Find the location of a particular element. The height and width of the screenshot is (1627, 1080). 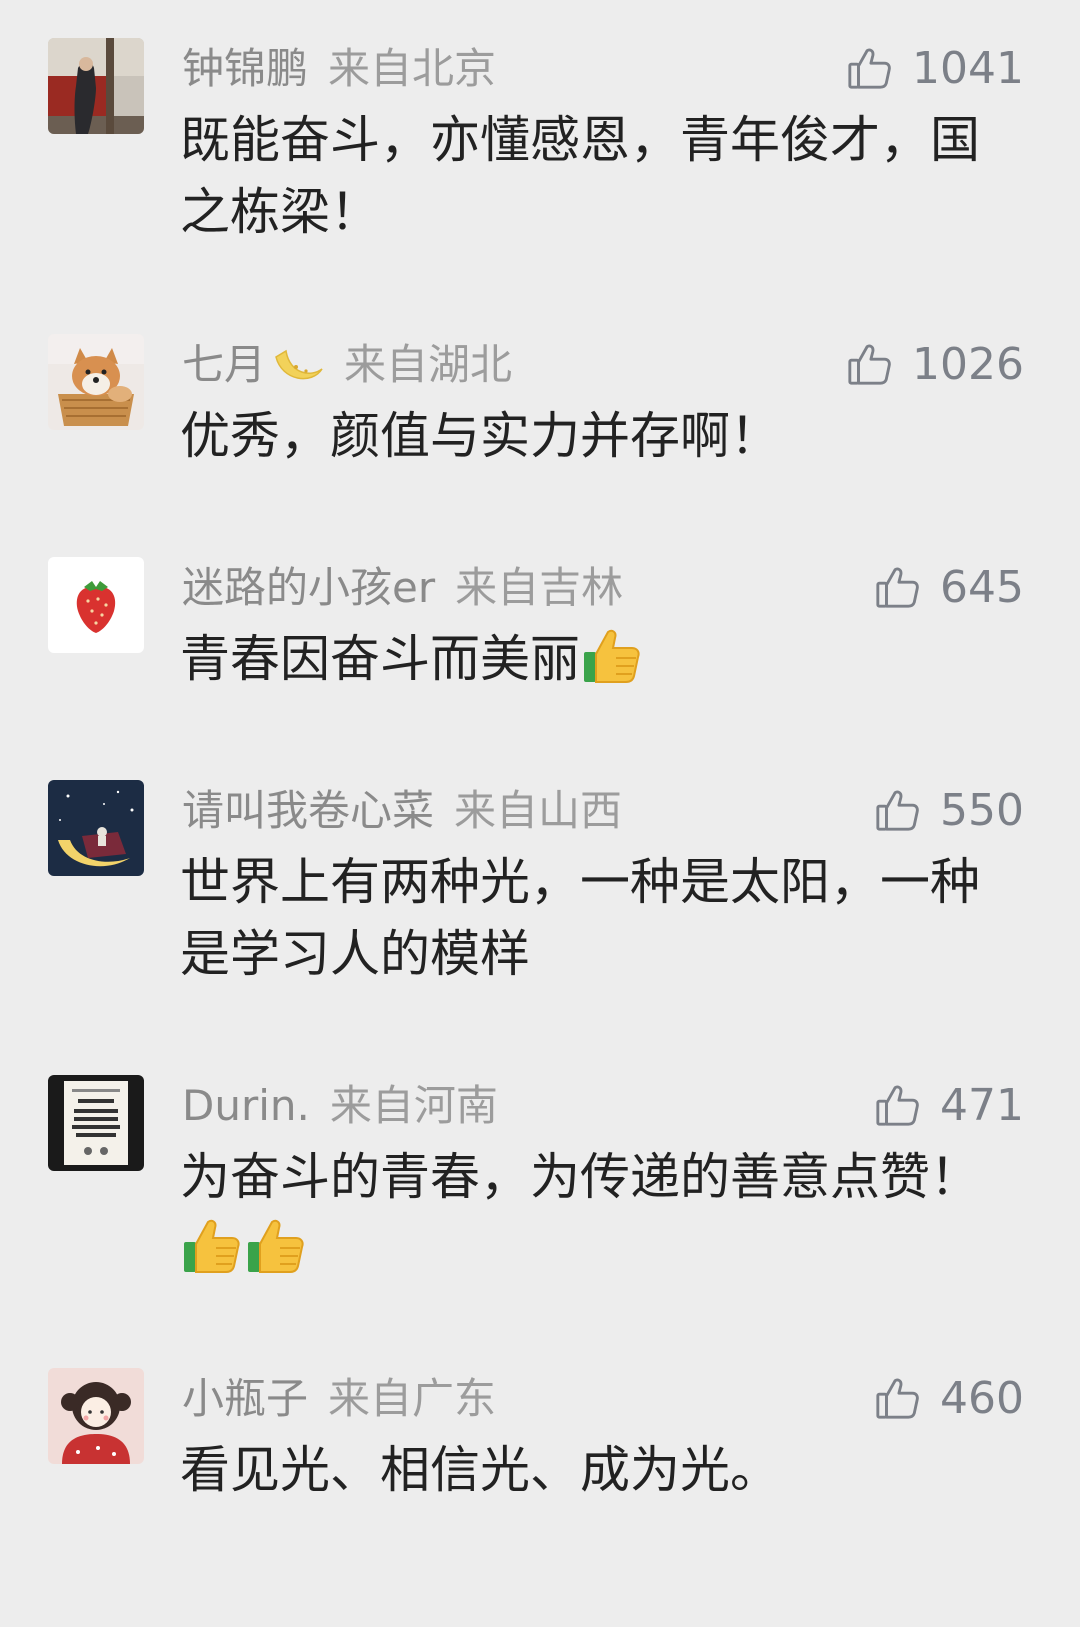

username: Durin. is located at coordinates (246, 1105).